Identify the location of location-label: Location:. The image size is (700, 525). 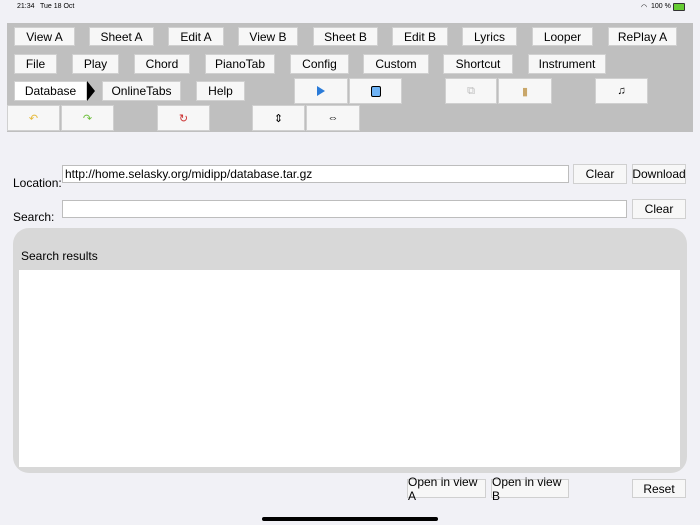
(37, 183).